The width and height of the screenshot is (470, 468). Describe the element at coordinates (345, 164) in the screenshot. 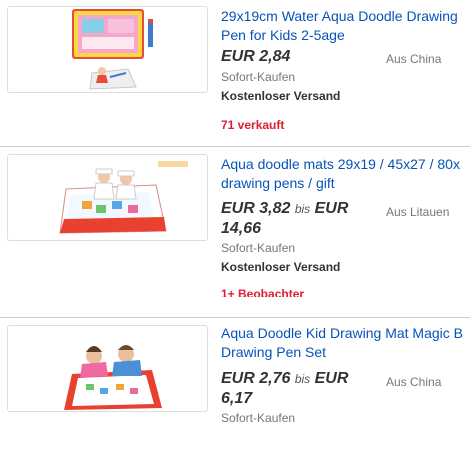

I see `item-title-line1: Aqua doodle mats 29x19 / 45x27 / 80x` at that location.